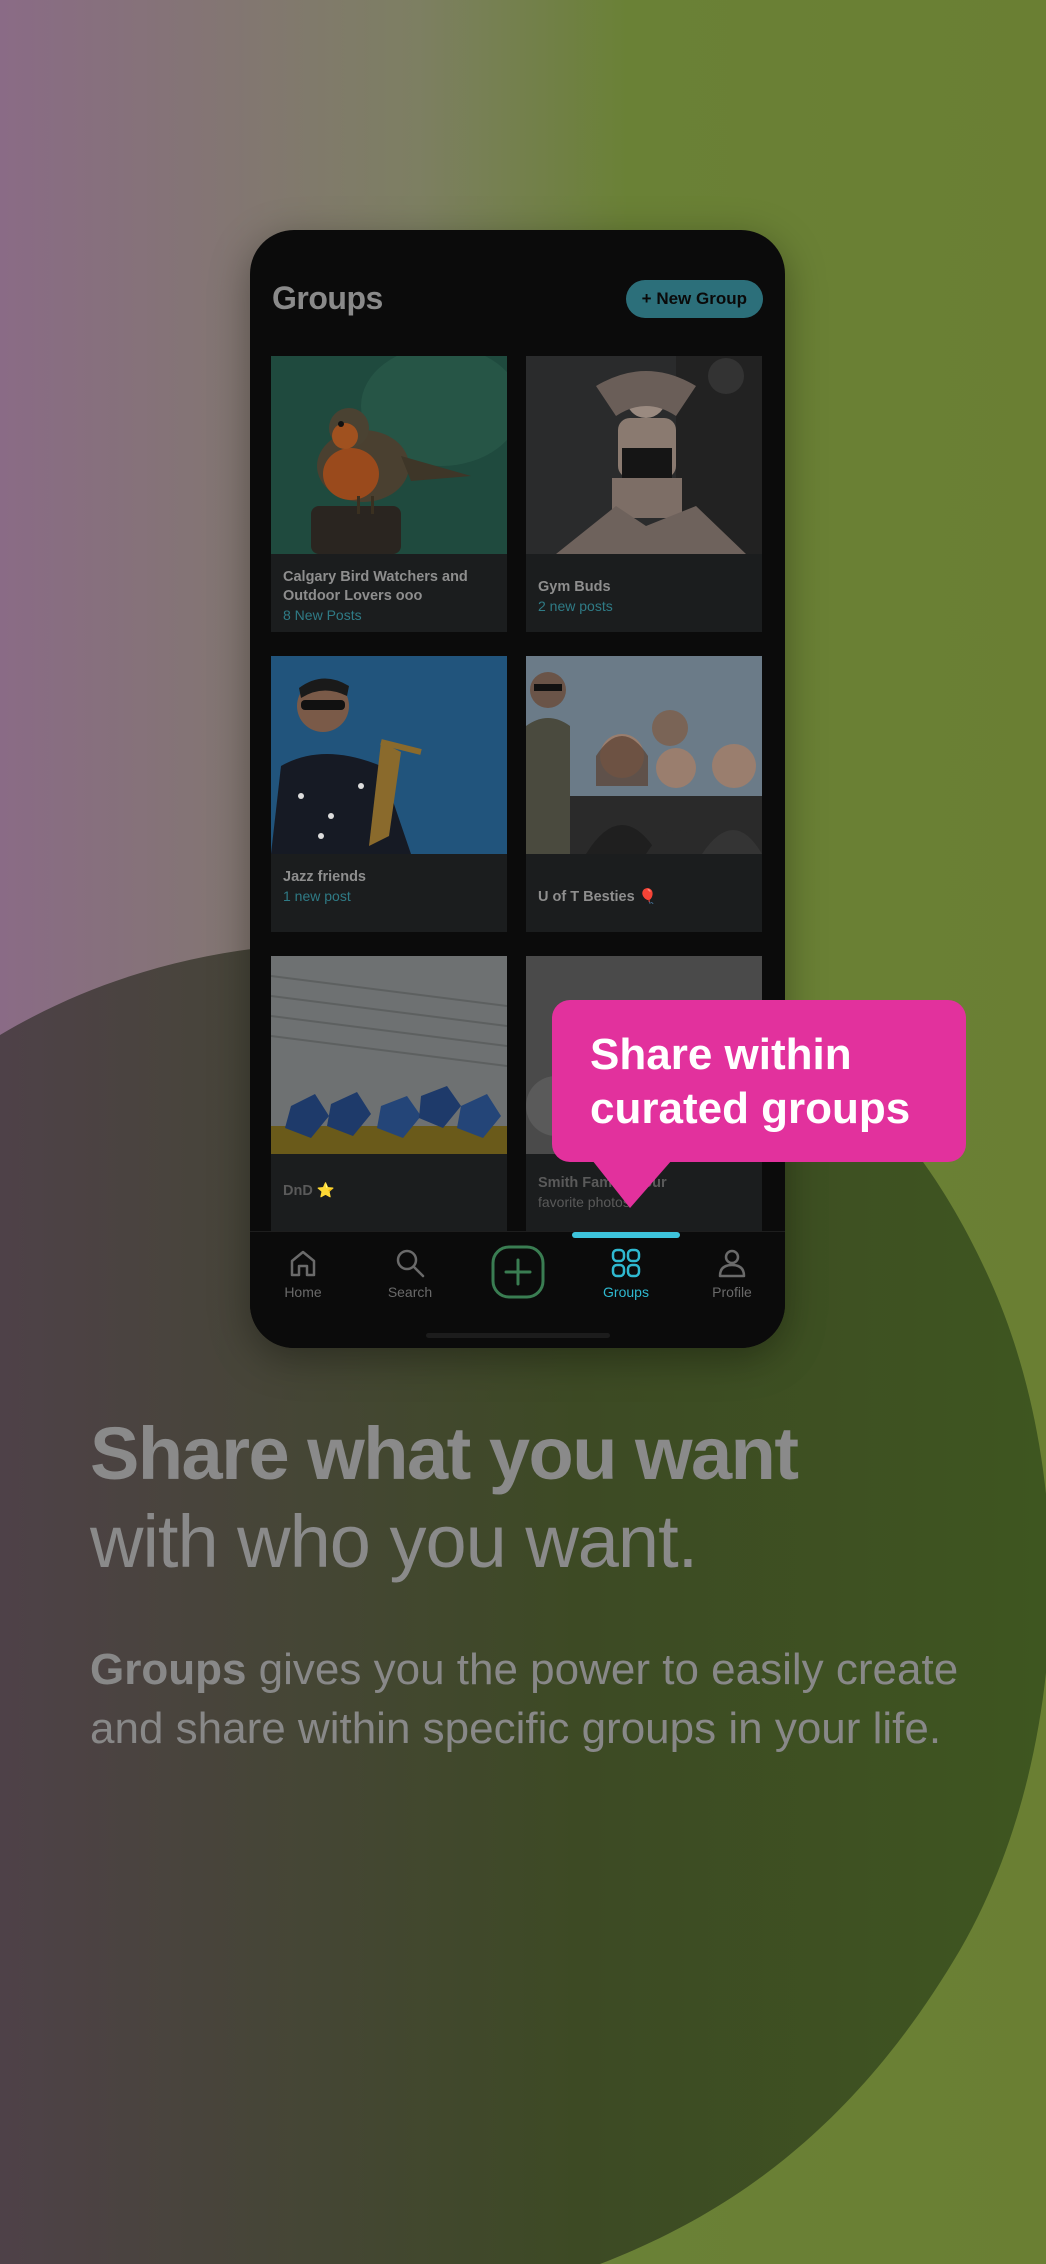 Image resolution: width=1046 pixels, height=2264 pixels. I want to click on group-card: Jazz friends 1 new post, so click(389, 794).